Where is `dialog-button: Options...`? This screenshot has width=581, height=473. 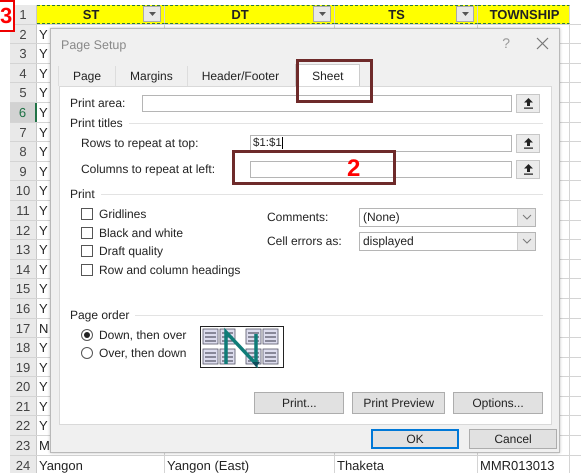
dialog-button: Options... is located at coordinates (498, 403).